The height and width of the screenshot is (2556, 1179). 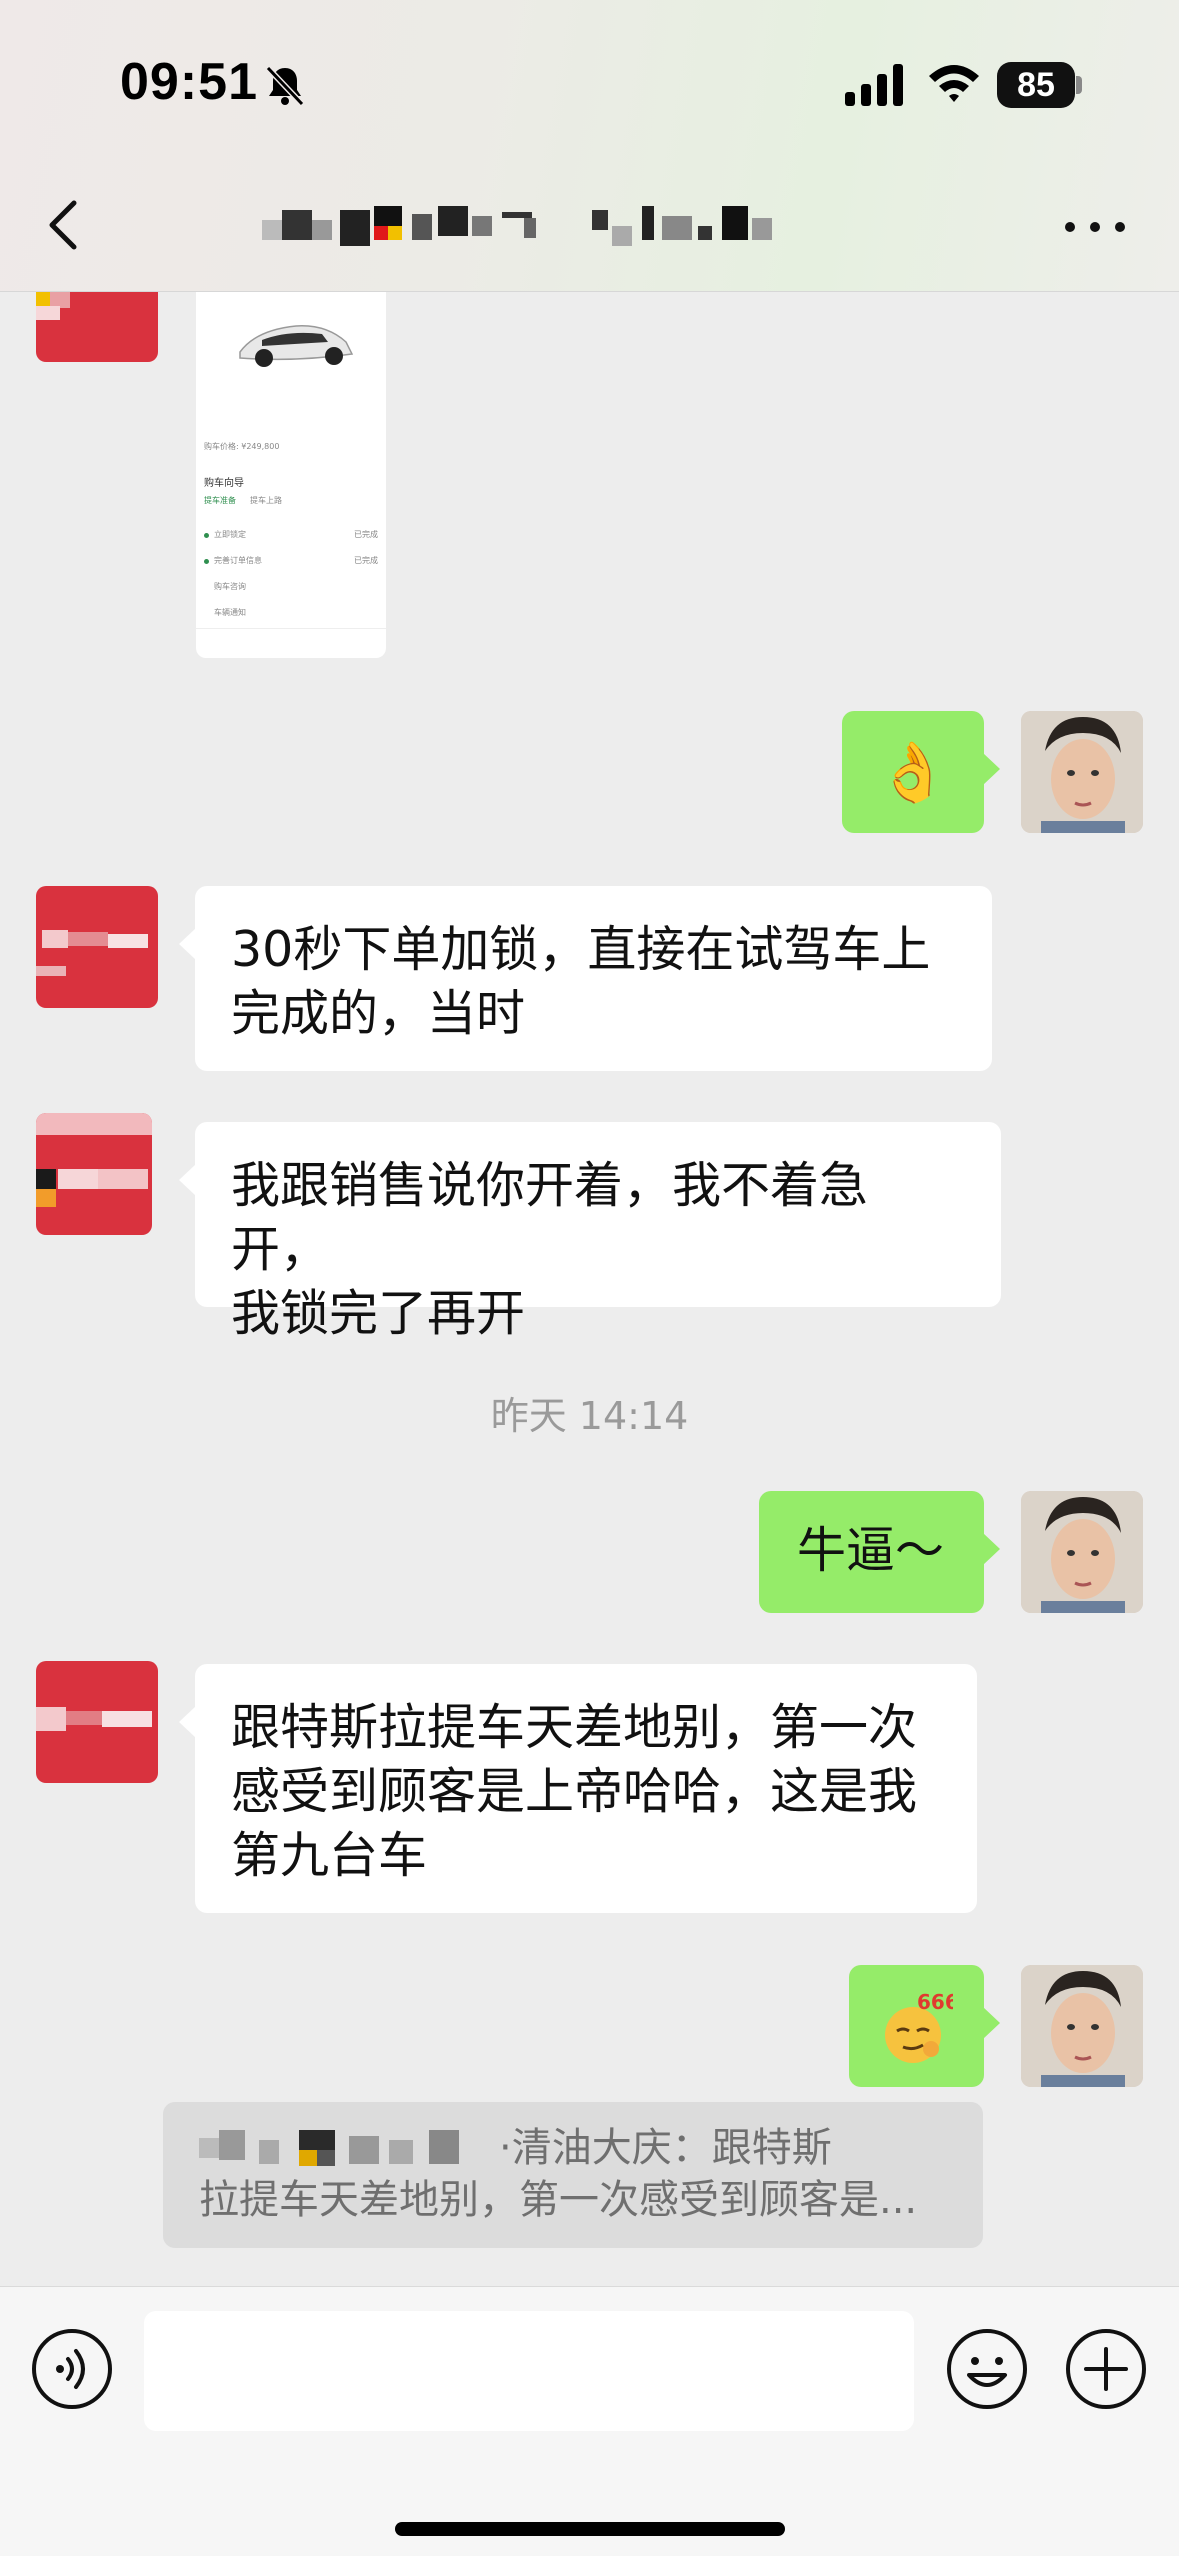 I want to click on message-bubble-other: 跟特斯拉提车天差地别，第一次 感受到顾客是上帝哈哈，这是我 第九台车, so click(x=578, y=1788).